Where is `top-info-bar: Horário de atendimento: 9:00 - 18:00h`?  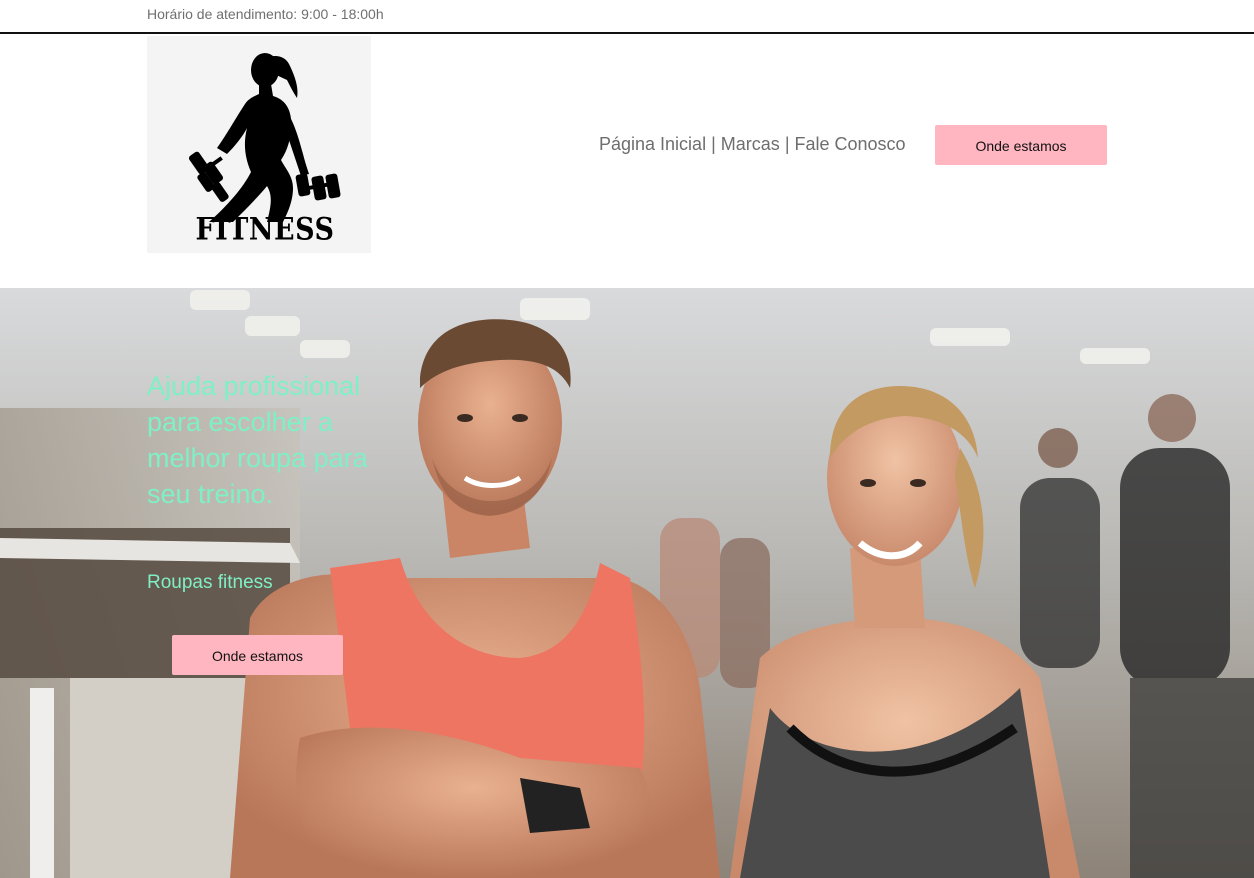
top-info-bar: Horário de atendimento: 9:00 - 18:00h is located at coordinates (627, 17).